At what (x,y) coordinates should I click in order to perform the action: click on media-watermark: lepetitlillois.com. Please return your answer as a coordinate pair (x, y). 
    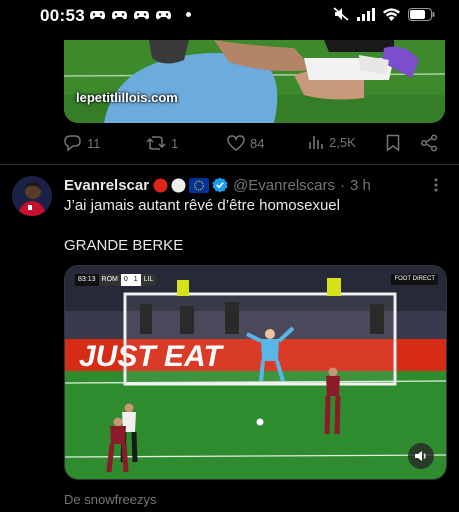
    Looking at the image, I should click on (127, 97).